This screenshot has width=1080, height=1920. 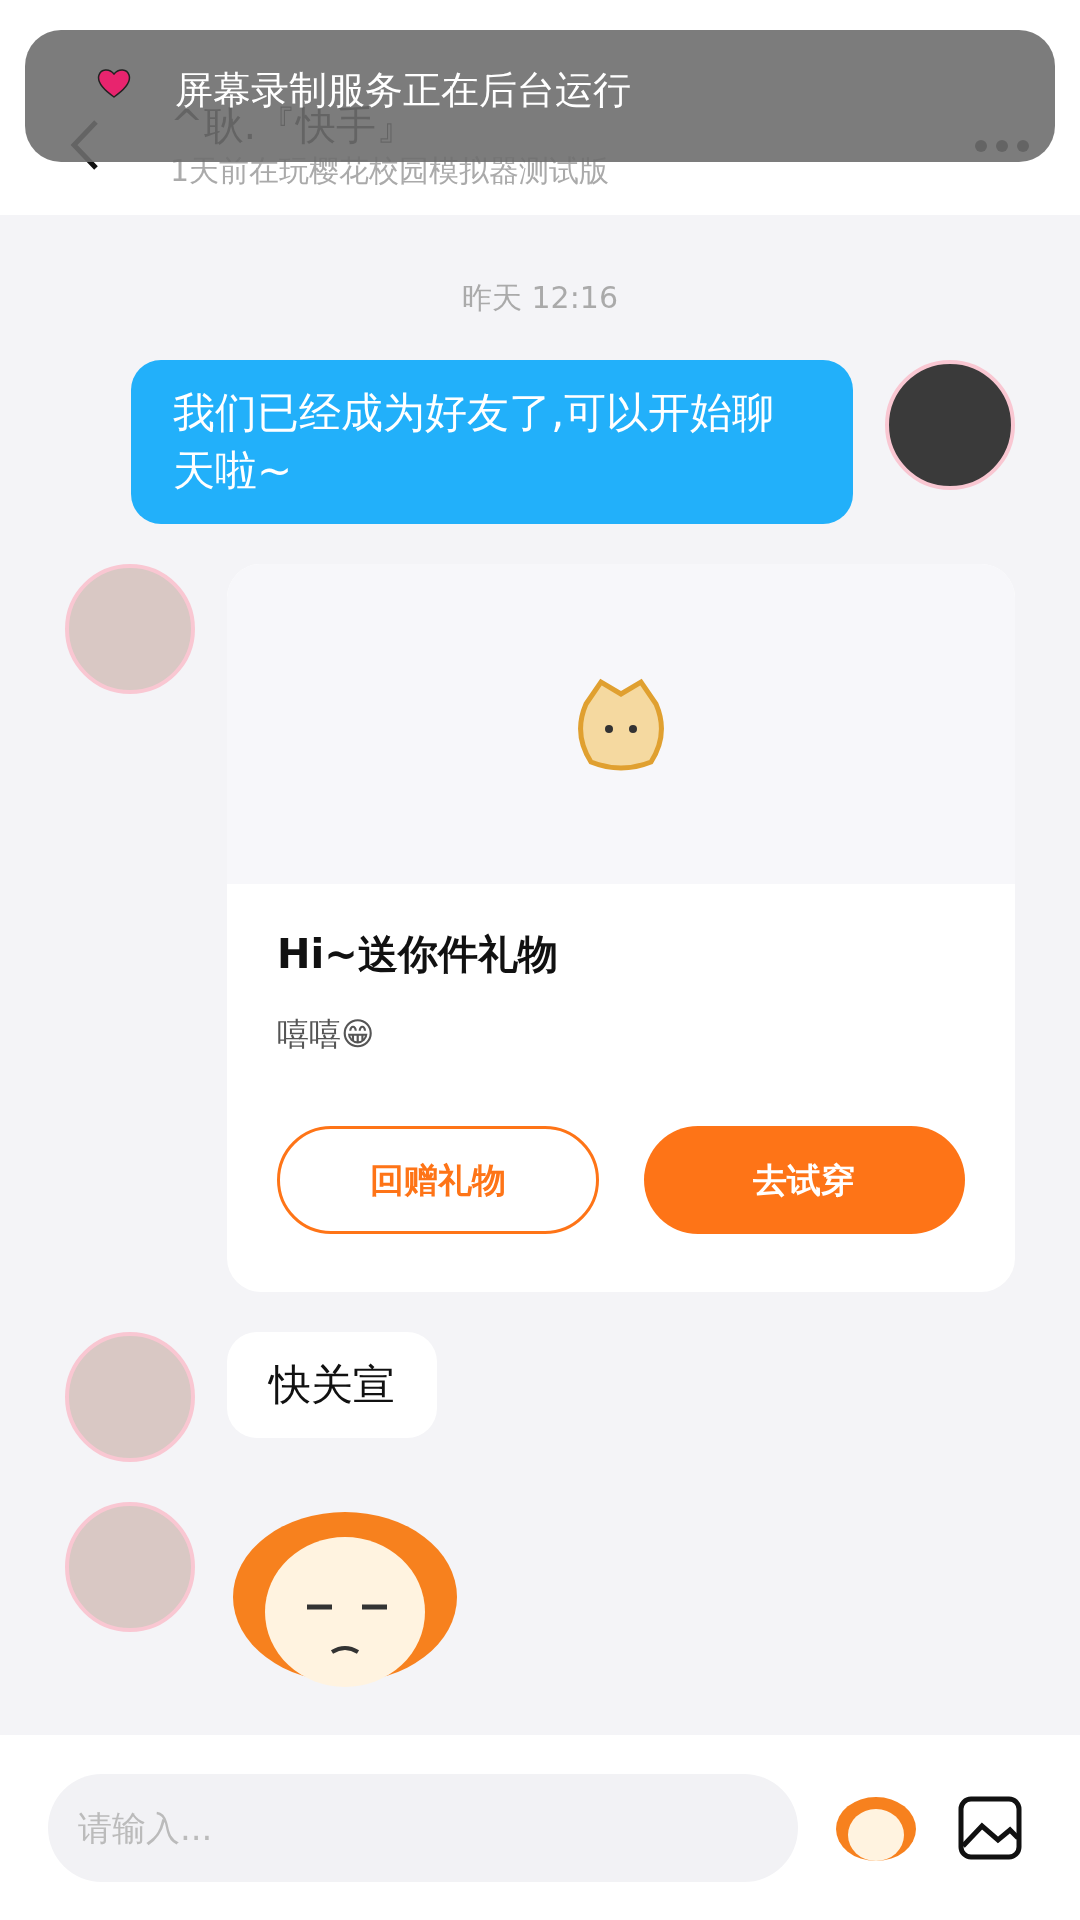 I want to click on message-timestamp: 昨天 12:16, so click(x=540, y=298).